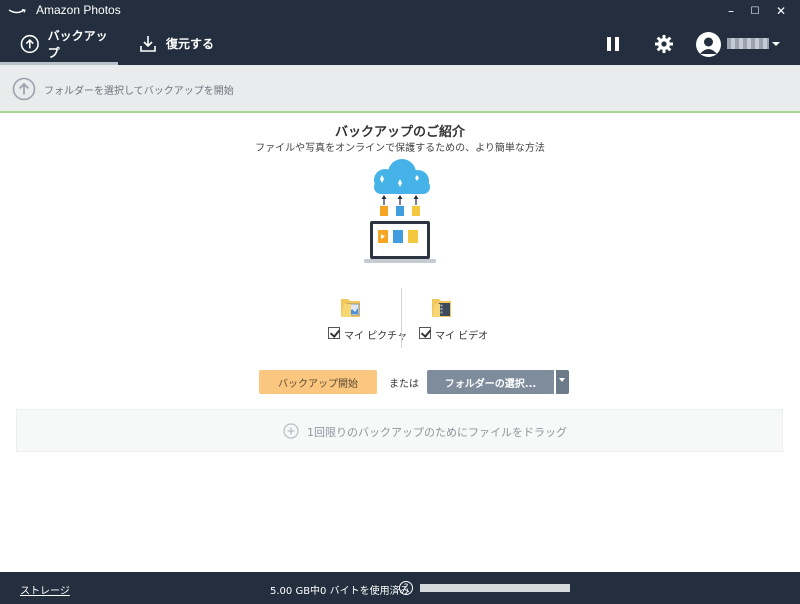 The height and width of the screenshot is (604, 800). What do you see at coordinates (400, 148) in the screenshot?
I see `intro-subtitle: ファイルや写真をオンラインで保護するための、より簡単な方法` at bounding box center [400, 148].